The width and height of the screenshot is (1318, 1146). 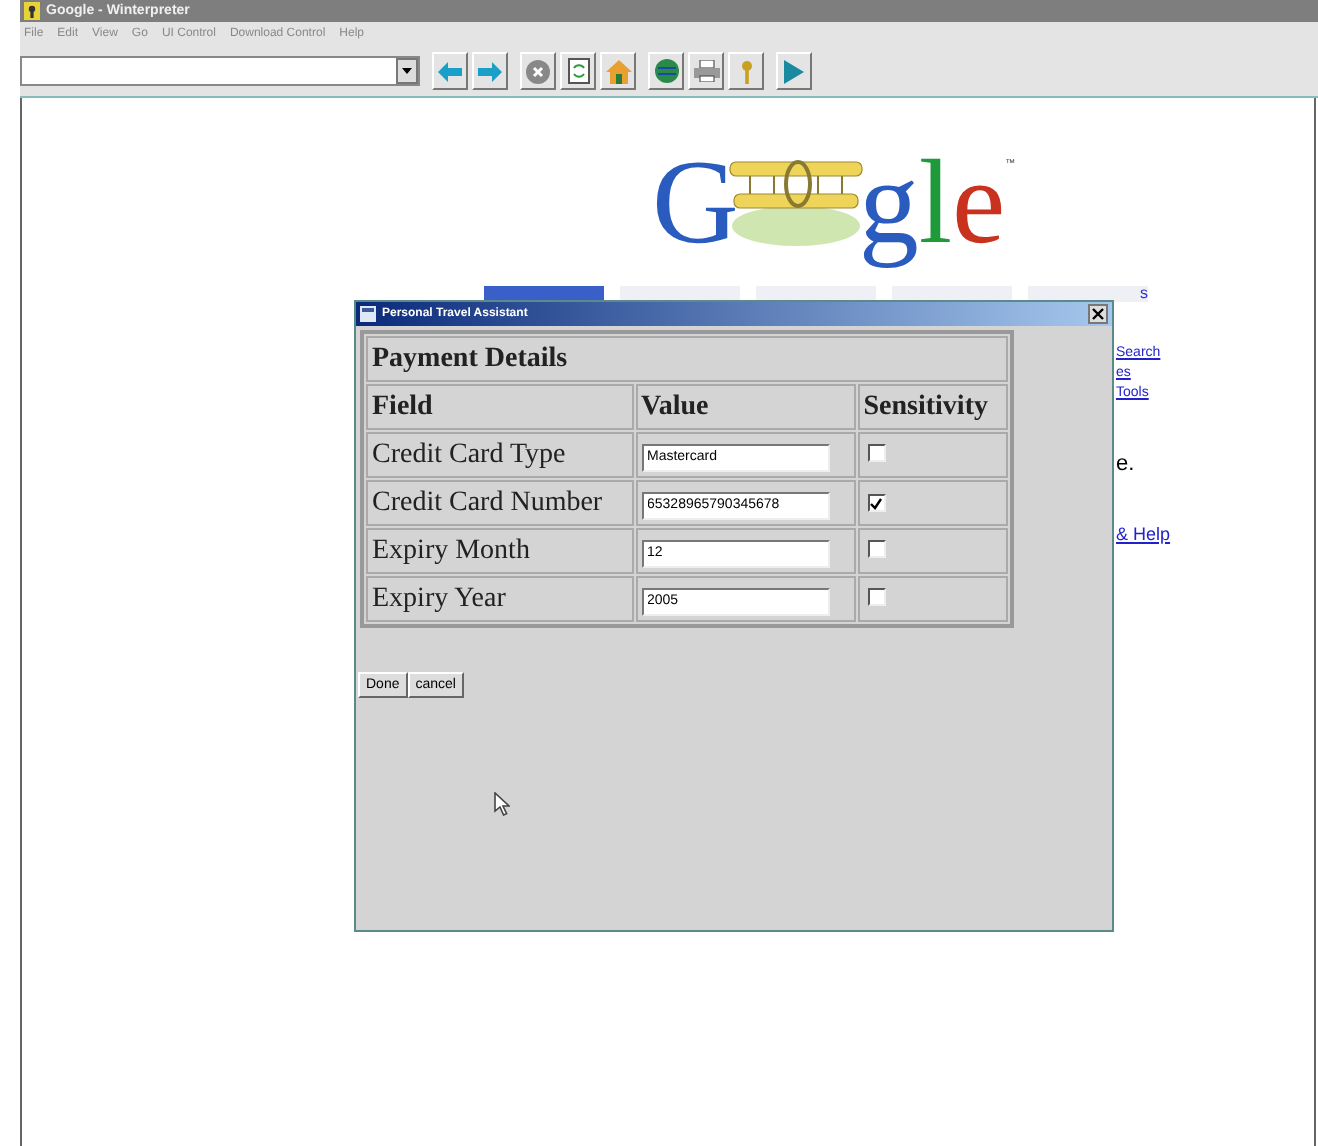 What do you see at coordinates (706, 71) in the screenshot?
I see `print-button` at bounding box center [706, 71].